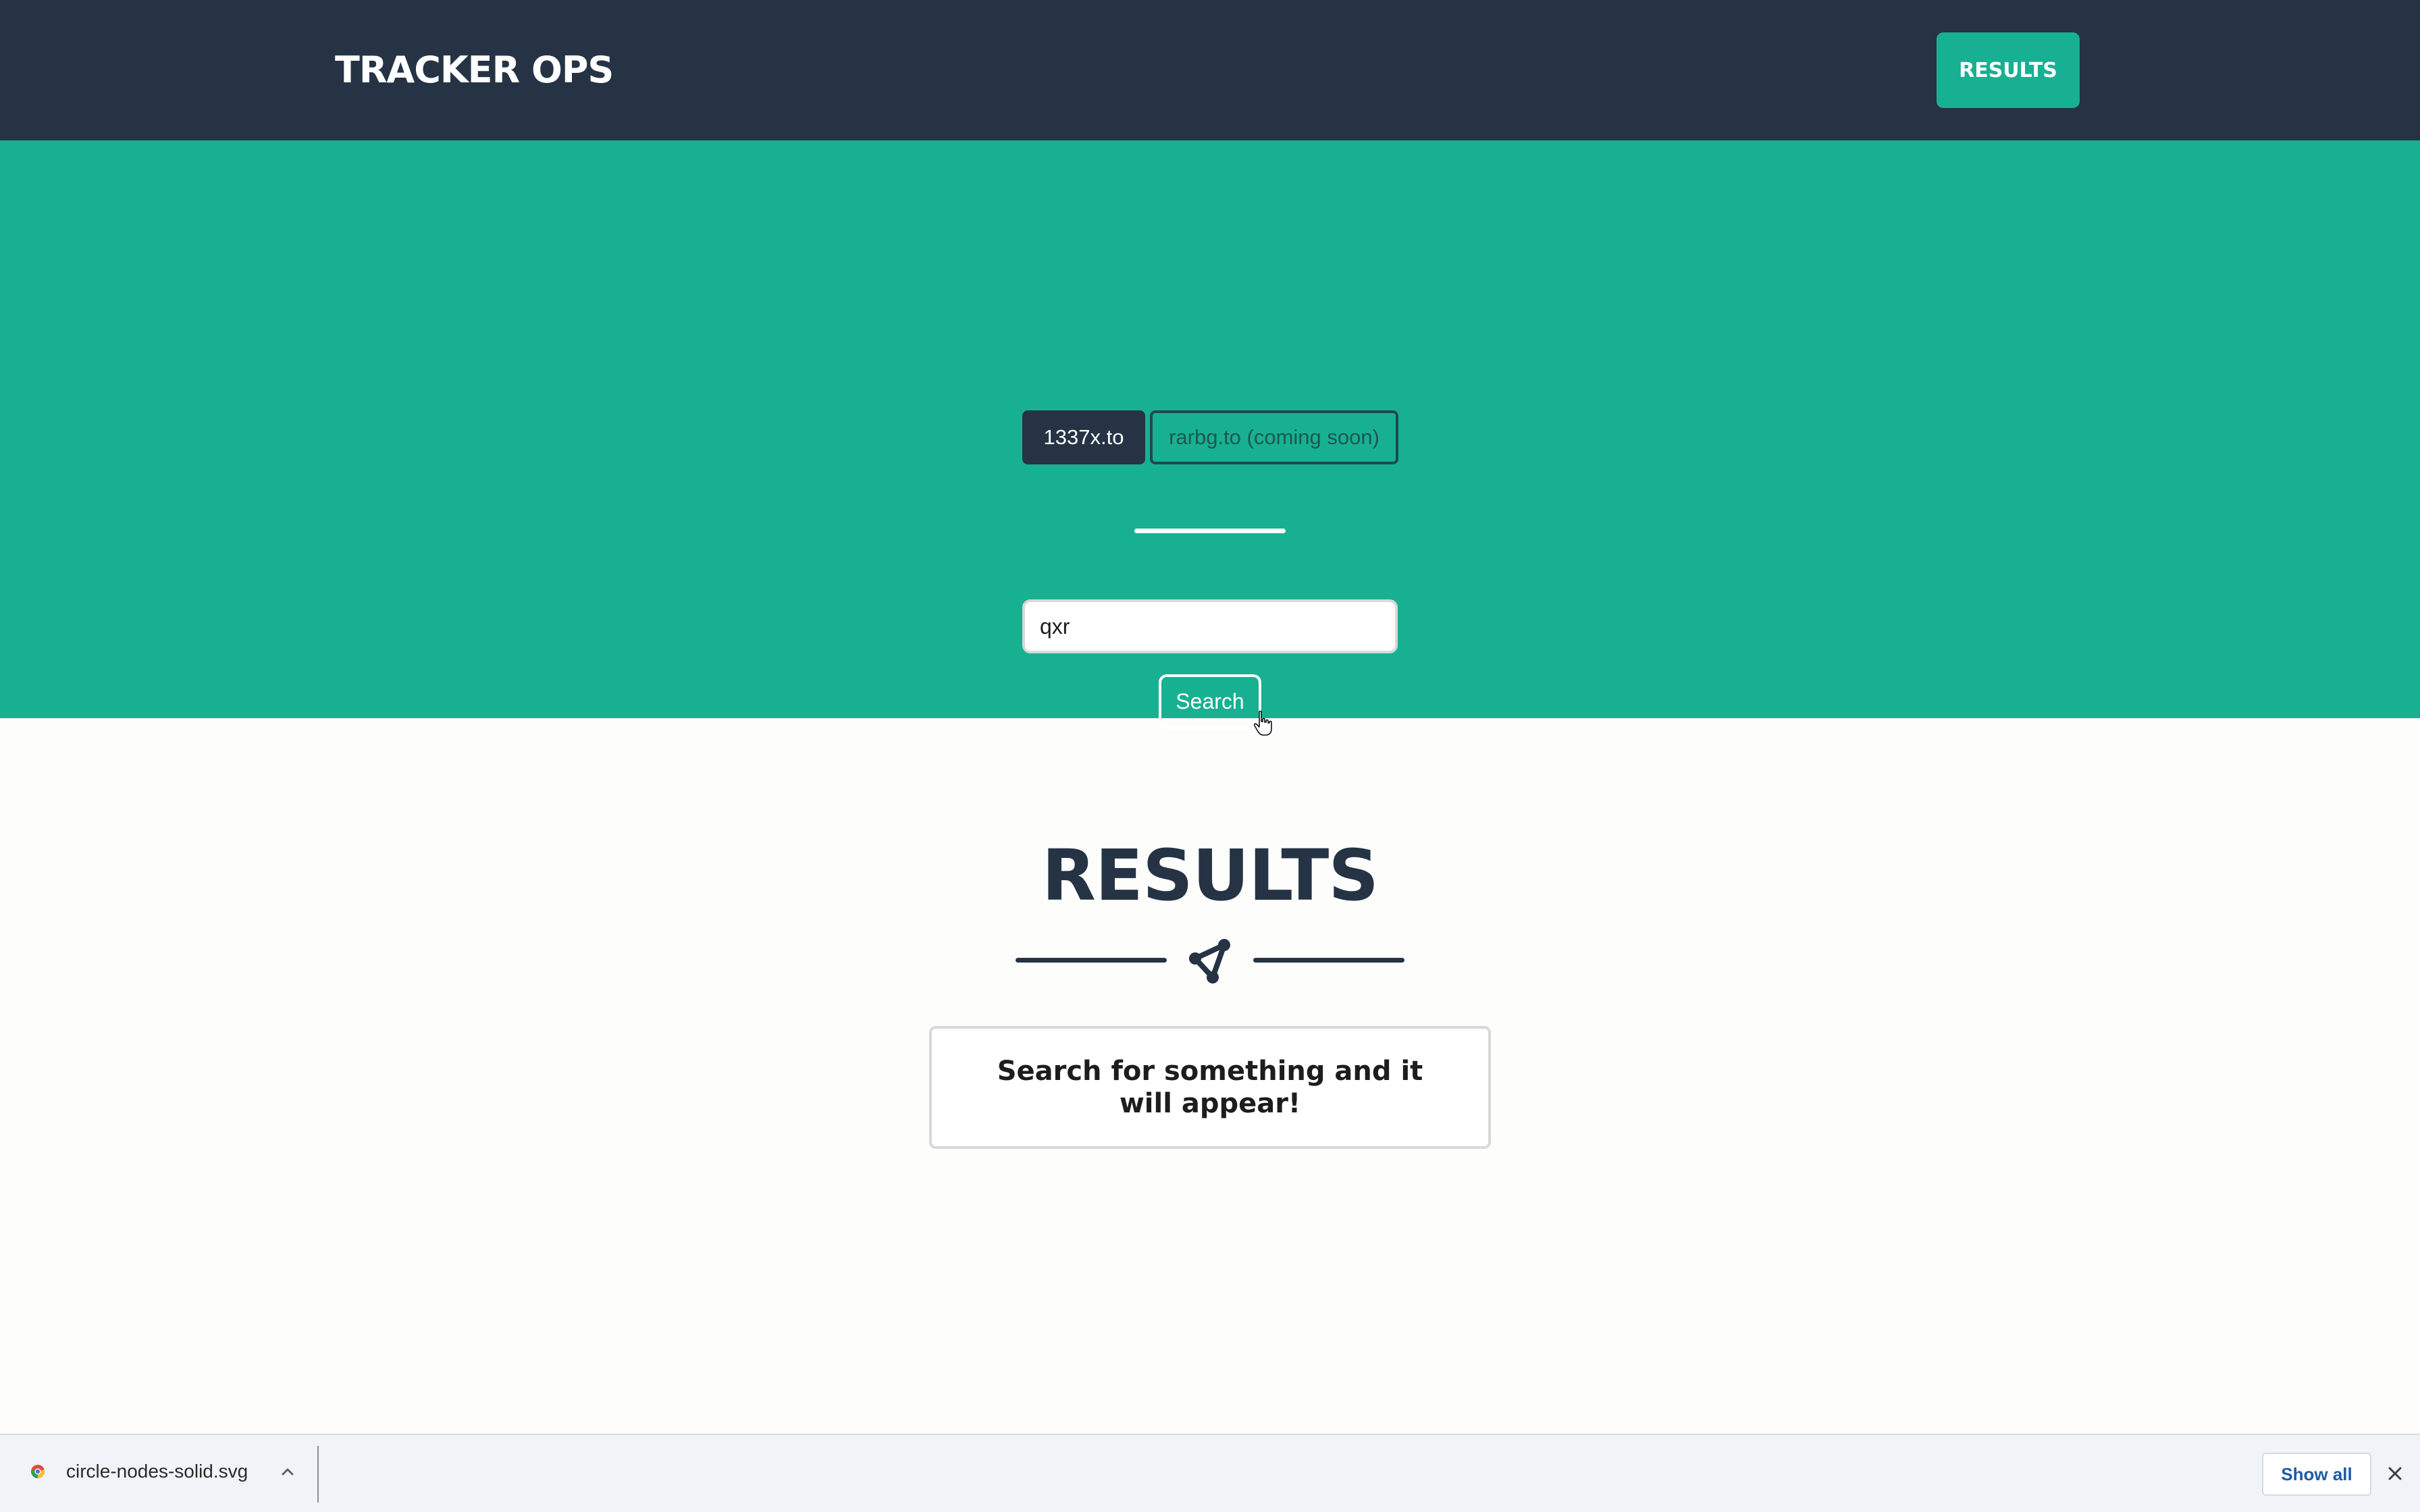 The height and width of the screenshot is (1512, 2420). What do you see at coordinates (1083, 437) in the screenshot?
I see `tab-1337x: 1337x.to` at bounding box center [1083, 437].